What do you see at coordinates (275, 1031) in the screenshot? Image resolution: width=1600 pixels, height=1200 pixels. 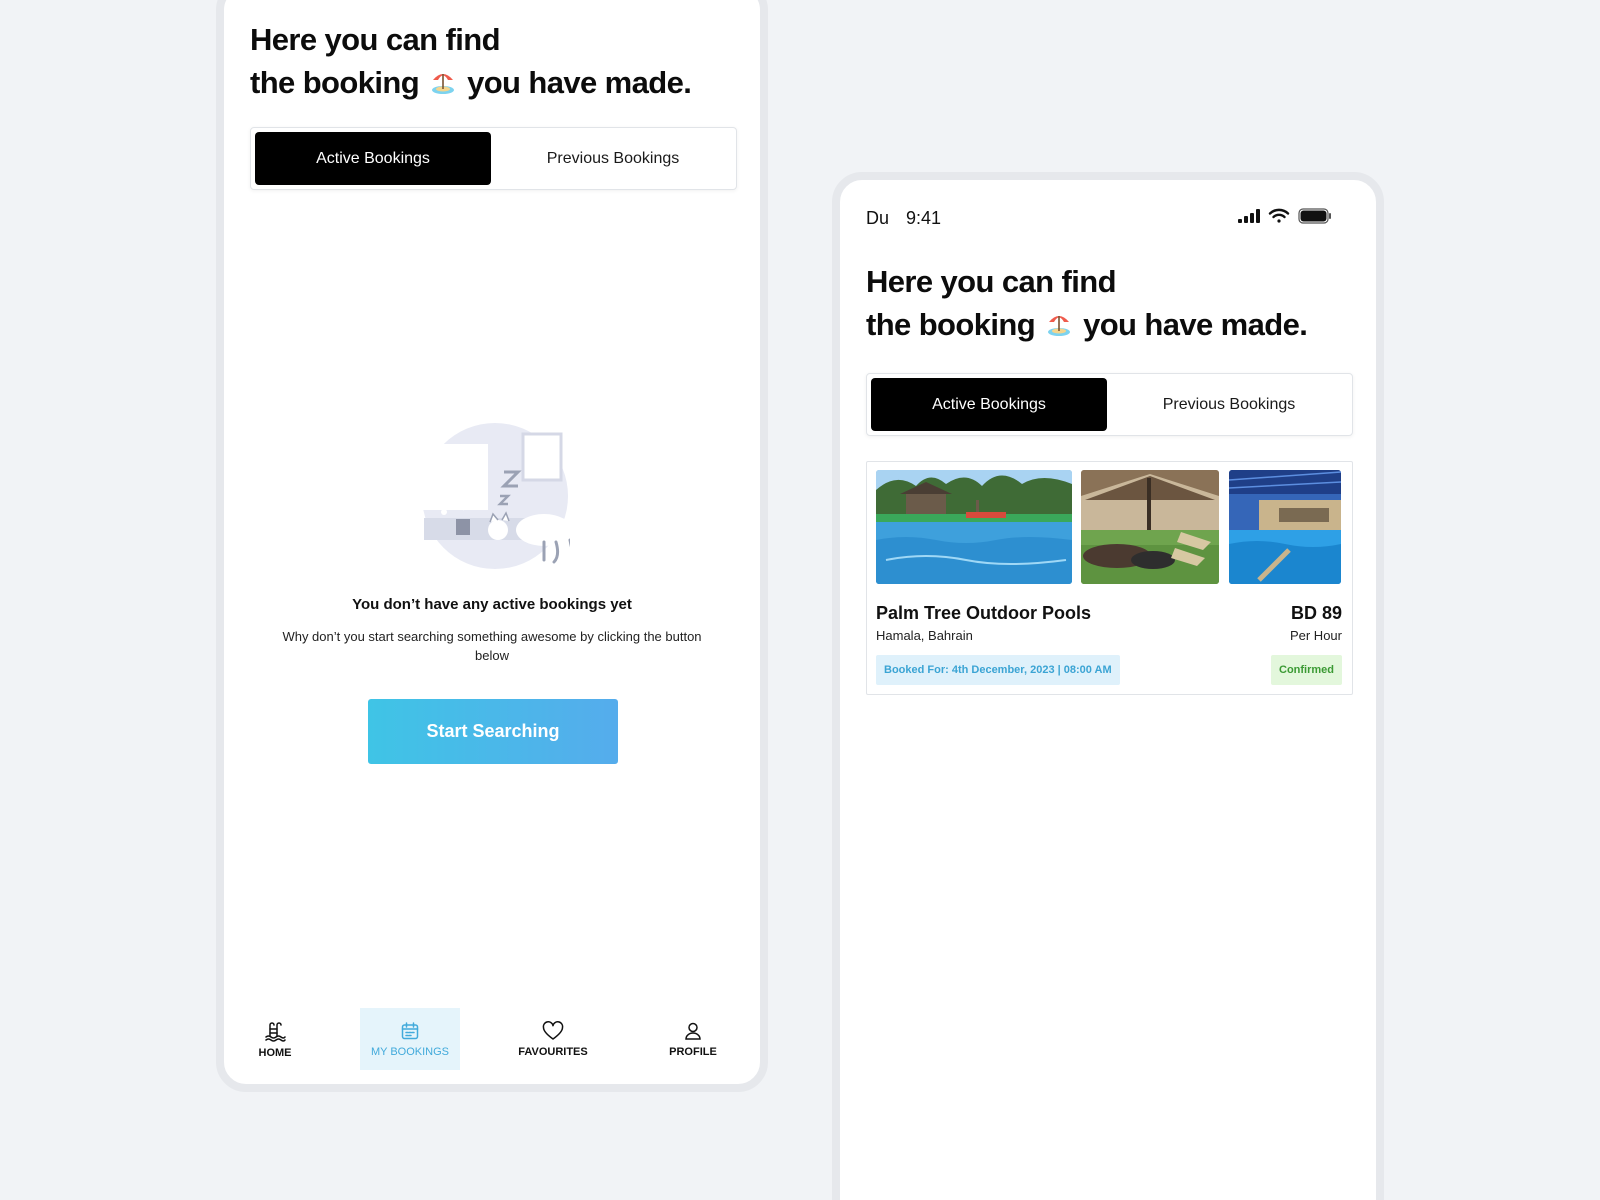 I see `pool-ladder-icon` at bounding box center [275, 1031].